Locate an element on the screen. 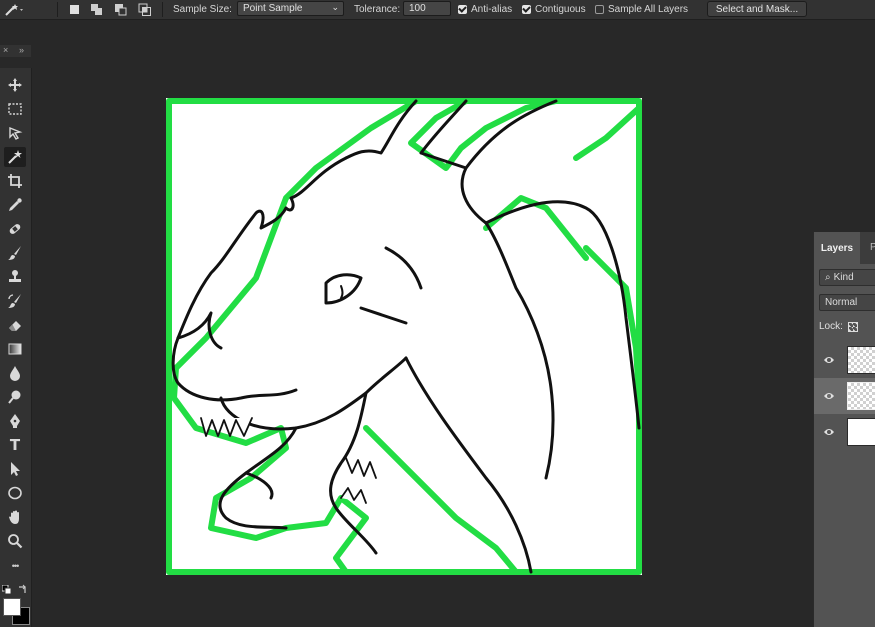 Image resolution: width=875 pixels, height=627 pixels. lock-row: Lock: is located at coordinates (838, 326).